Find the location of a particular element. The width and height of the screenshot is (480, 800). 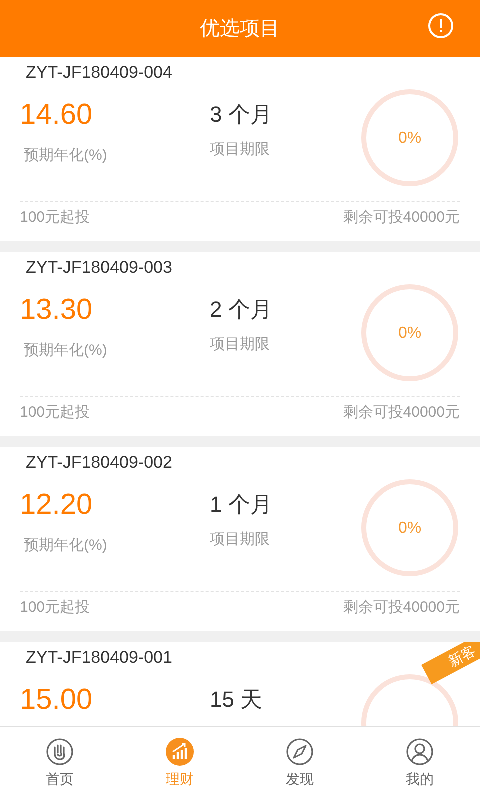

project-id: ZYT-JF180409-001 is located at coordinates (99, 657).